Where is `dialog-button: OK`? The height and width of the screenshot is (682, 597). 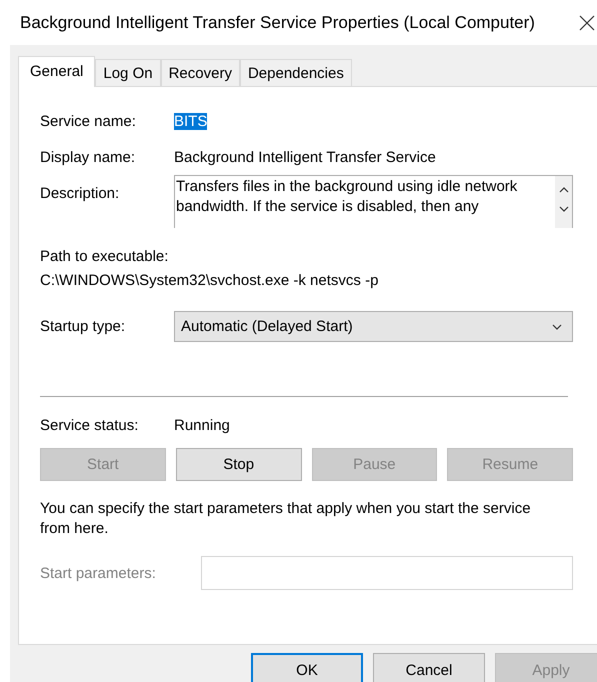 dialog-button: OK is located at coordinates (307, 667).